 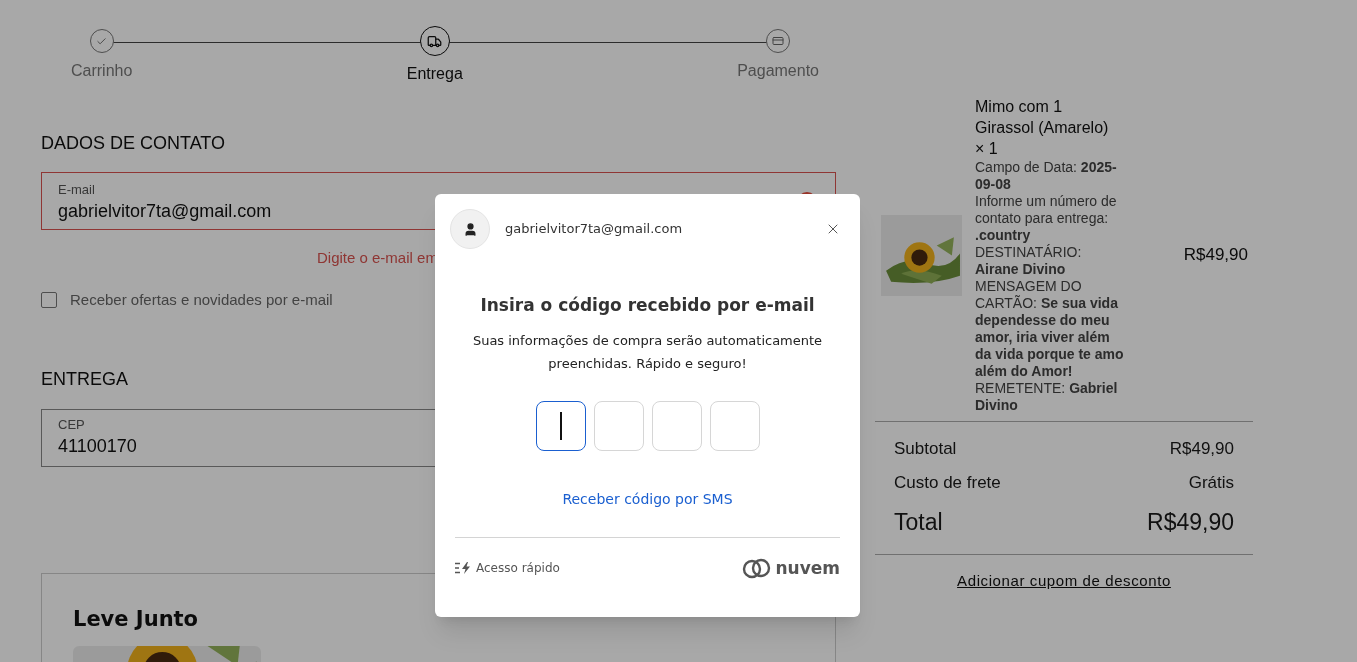 I want to click on field-value: 41100170, so click(x=98, y=446).